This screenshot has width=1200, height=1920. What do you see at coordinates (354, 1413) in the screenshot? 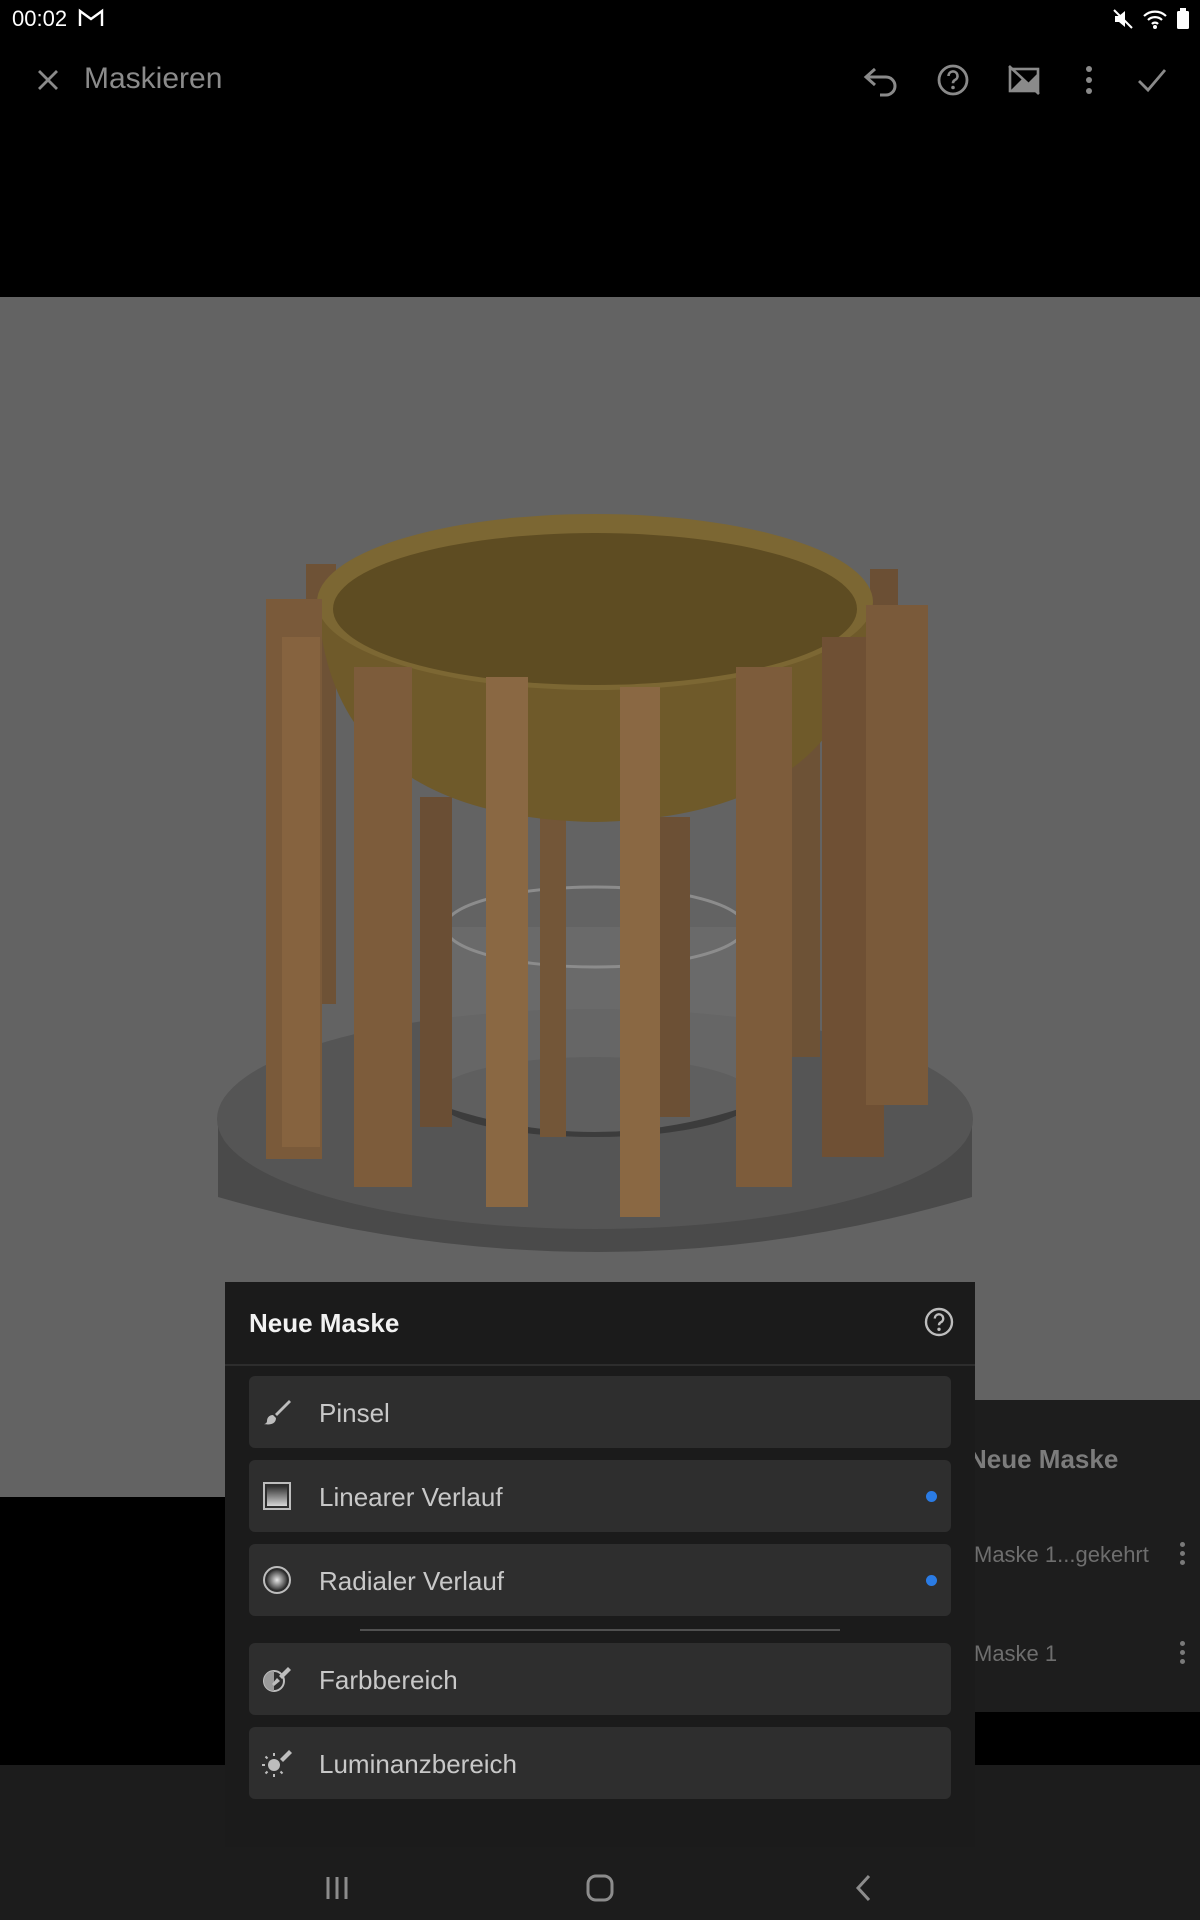
I see `option-label: Pinsel` at bounding box center [354, 1413].